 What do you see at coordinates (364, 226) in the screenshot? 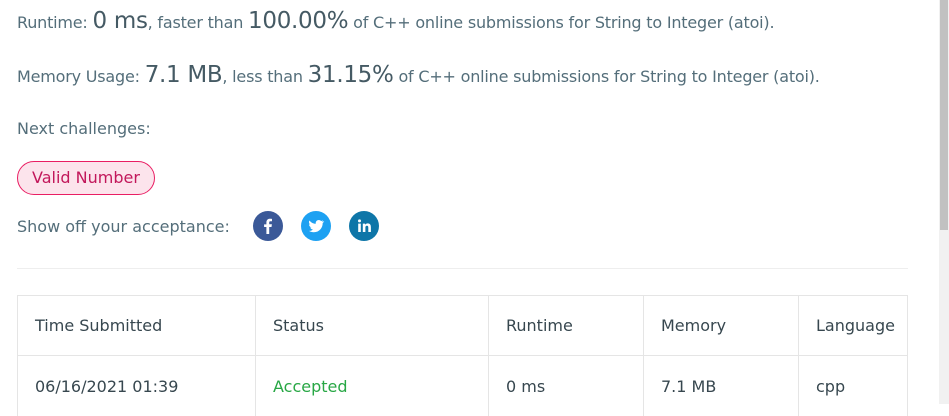
I see `linkedin-icon` at bounding box center [364, 226].